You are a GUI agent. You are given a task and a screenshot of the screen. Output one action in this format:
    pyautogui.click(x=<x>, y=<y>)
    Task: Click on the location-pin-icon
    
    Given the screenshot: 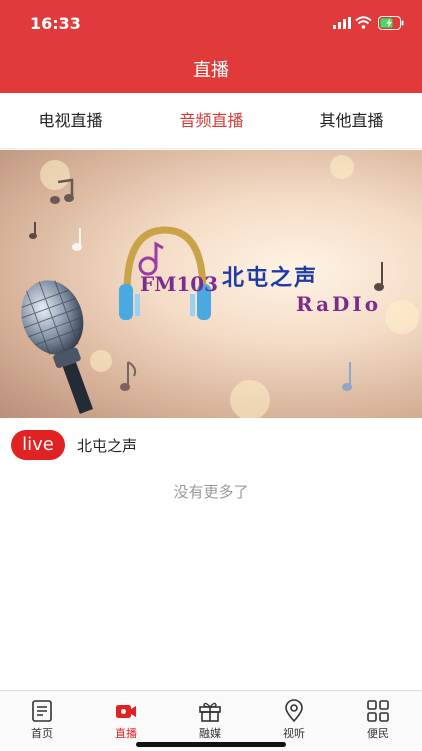 What is the action you would take?
    pyautogui.click(x=294, y=711)
    